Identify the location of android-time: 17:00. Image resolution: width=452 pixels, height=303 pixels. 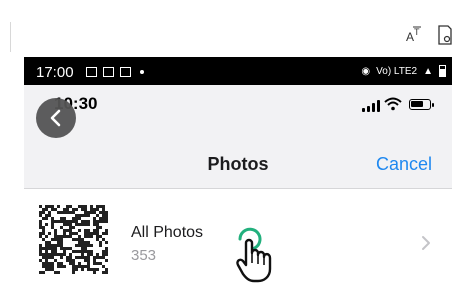
(55, 72).